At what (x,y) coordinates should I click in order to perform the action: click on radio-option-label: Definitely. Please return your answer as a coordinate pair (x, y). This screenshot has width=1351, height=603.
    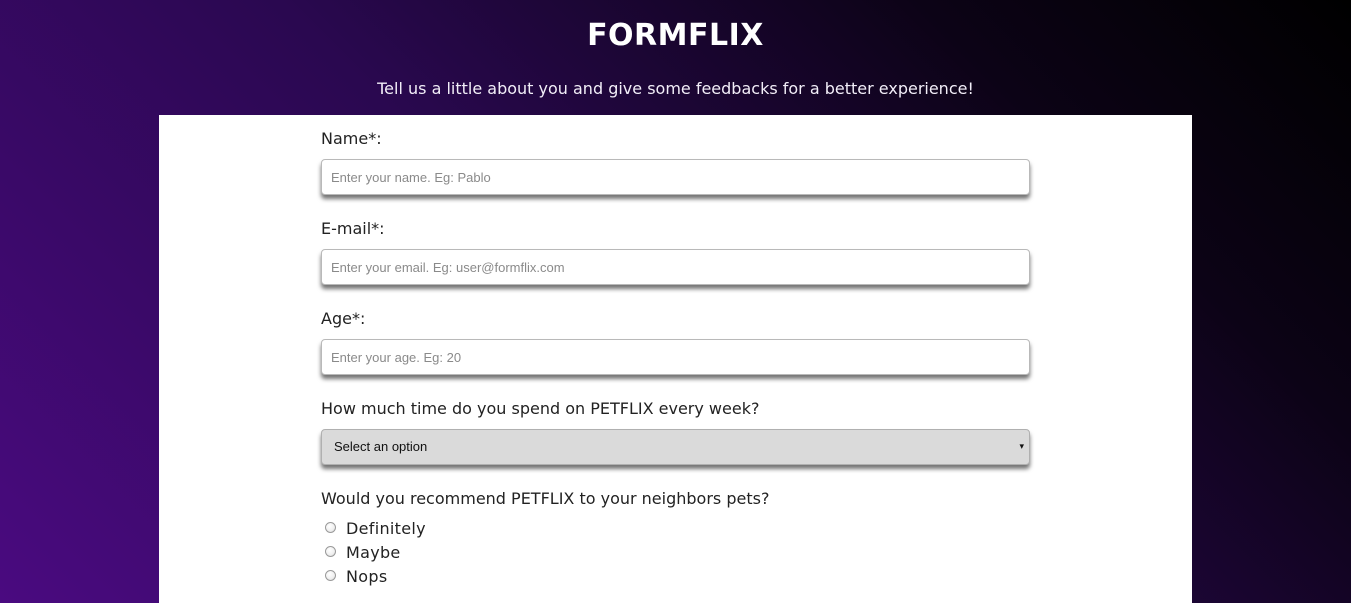
    Looking at the image, I should click on (386, 528).